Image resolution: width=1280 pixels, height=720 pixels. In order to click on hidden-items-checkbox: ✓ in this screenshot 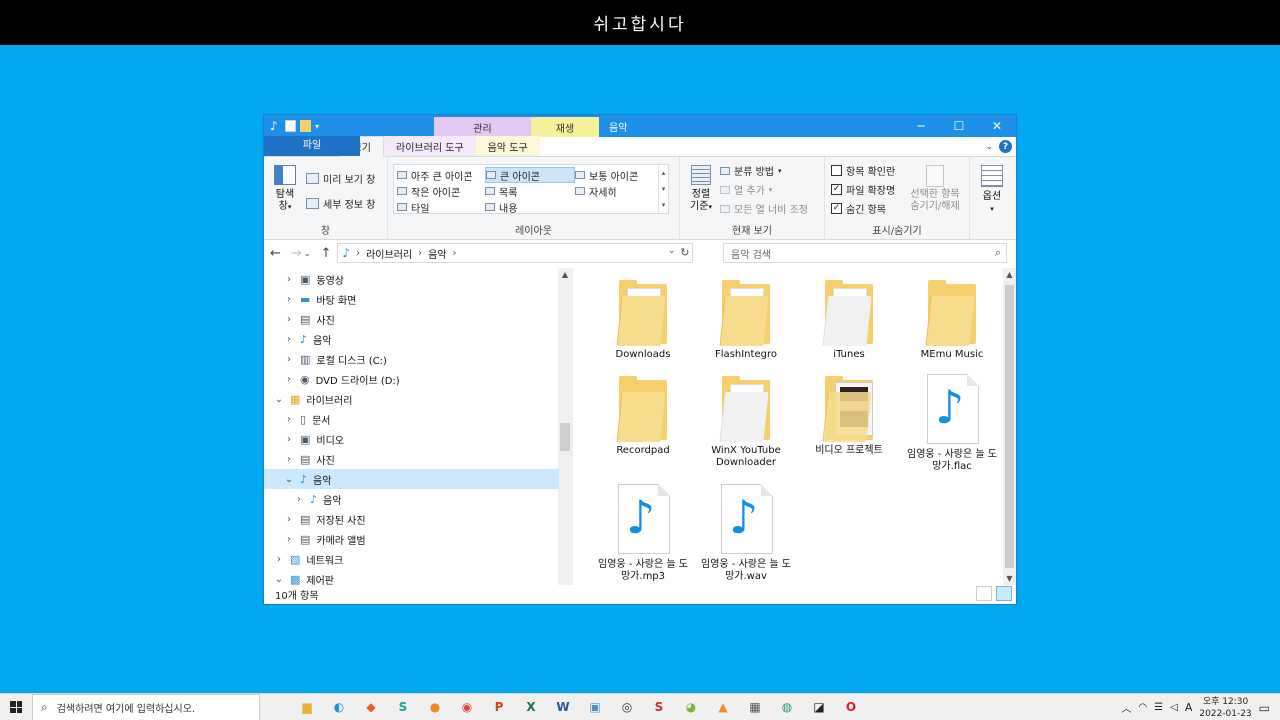, I will do `click(836, 208)`.